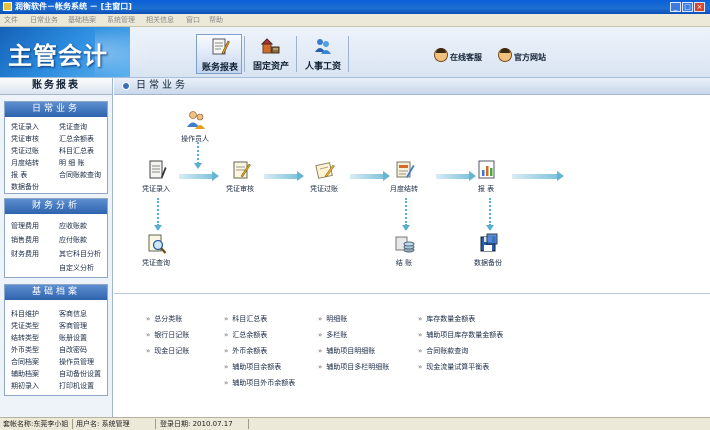 The height and width of the screenshot is (430, 710). I want to click on website-avatar-icon, so click(505, 55).